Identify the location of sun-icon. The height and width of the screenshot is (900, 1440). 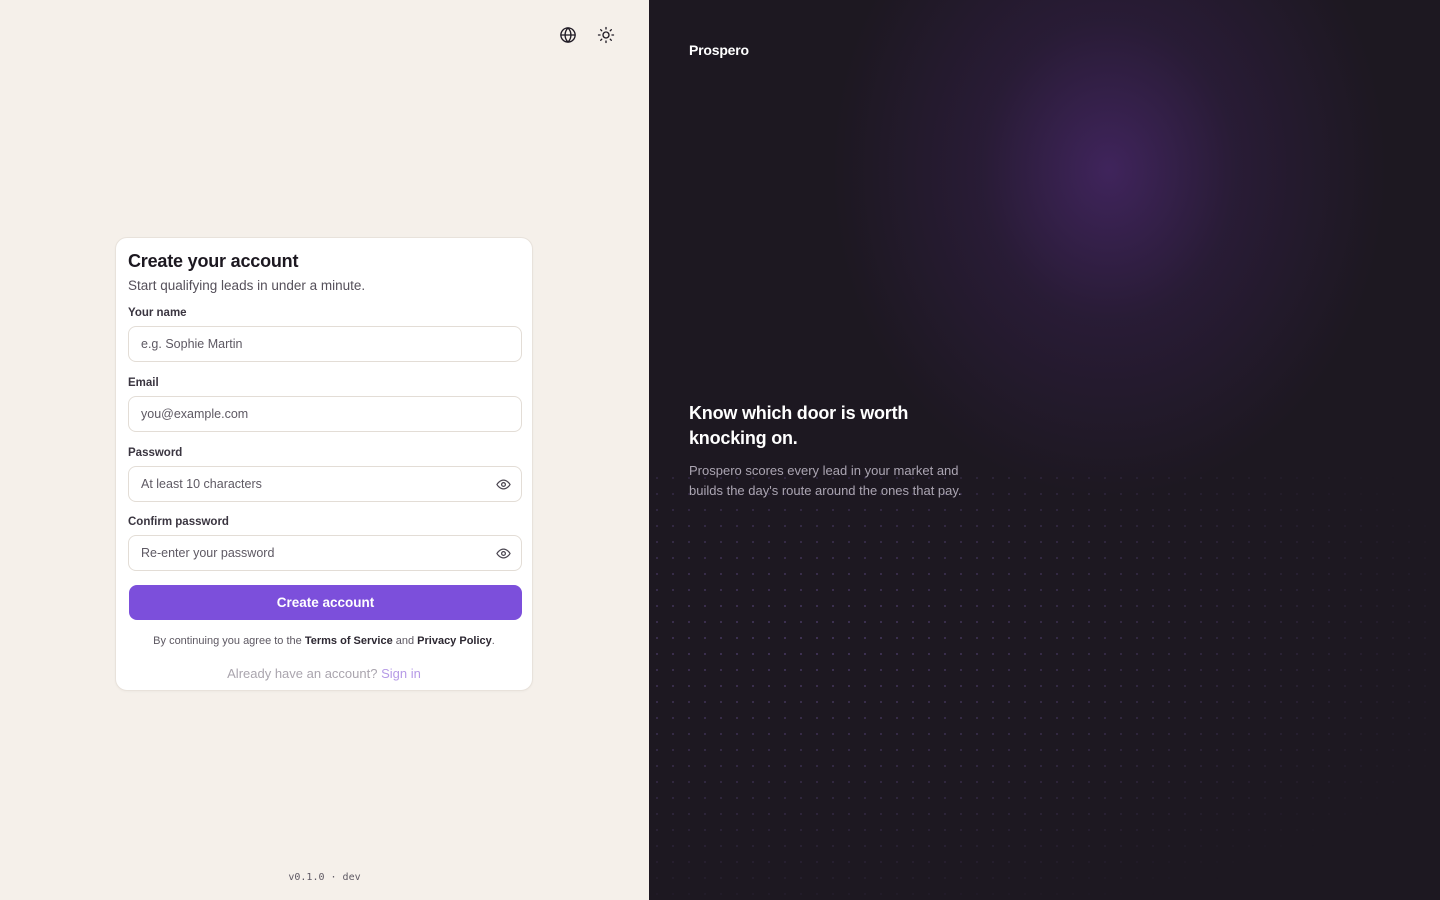
(606, 36).